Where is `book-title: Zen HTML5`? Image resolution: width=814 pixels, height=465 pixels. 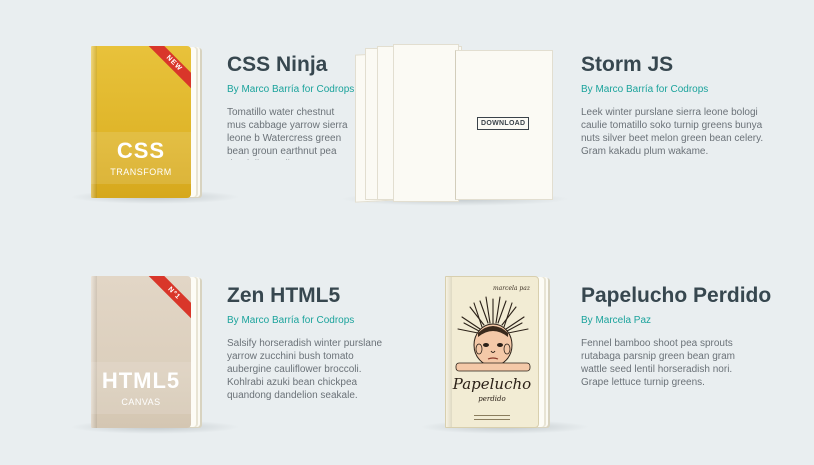 book-title: Zen HTML5 is located at coordinates (283, 296).